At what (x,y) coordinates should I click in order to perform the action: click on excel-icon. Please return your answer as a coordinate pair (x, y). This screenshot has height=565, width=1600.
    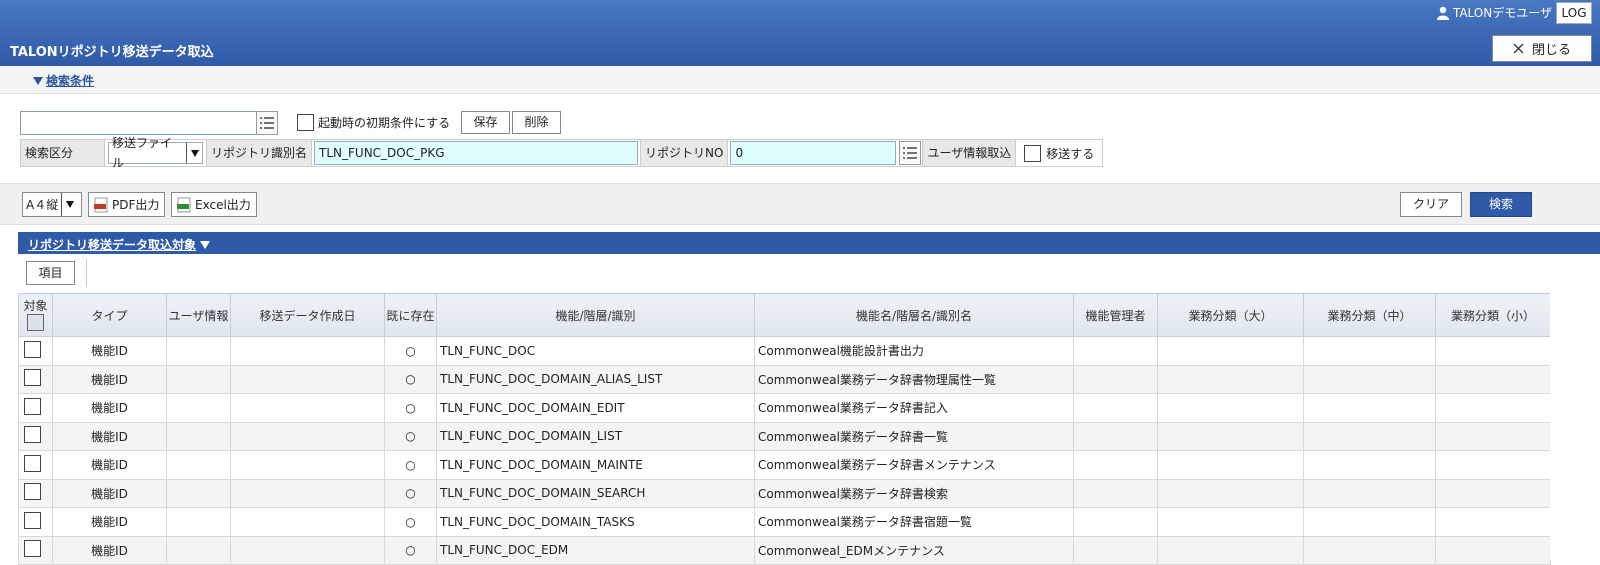
    Looking at the image, I should click on (184, 204).